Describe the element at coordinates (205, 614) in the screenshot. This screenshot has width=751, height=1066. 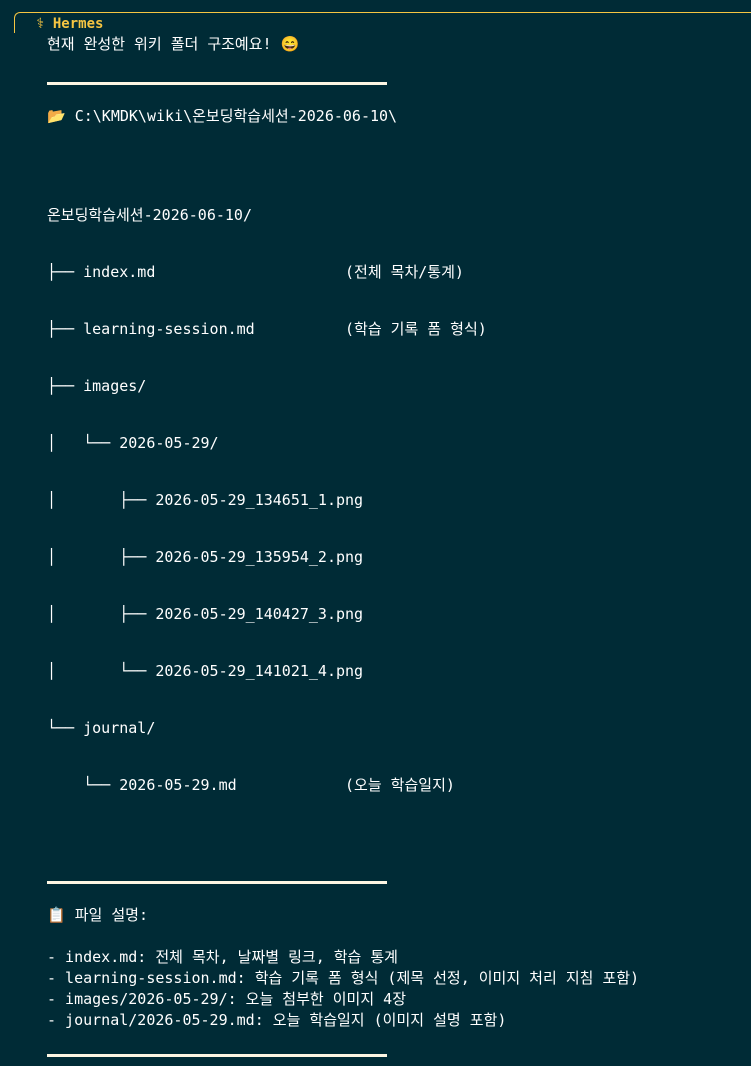
I see `tree-line: │ ├── 2026-05-29_140427_3.png` at that location.